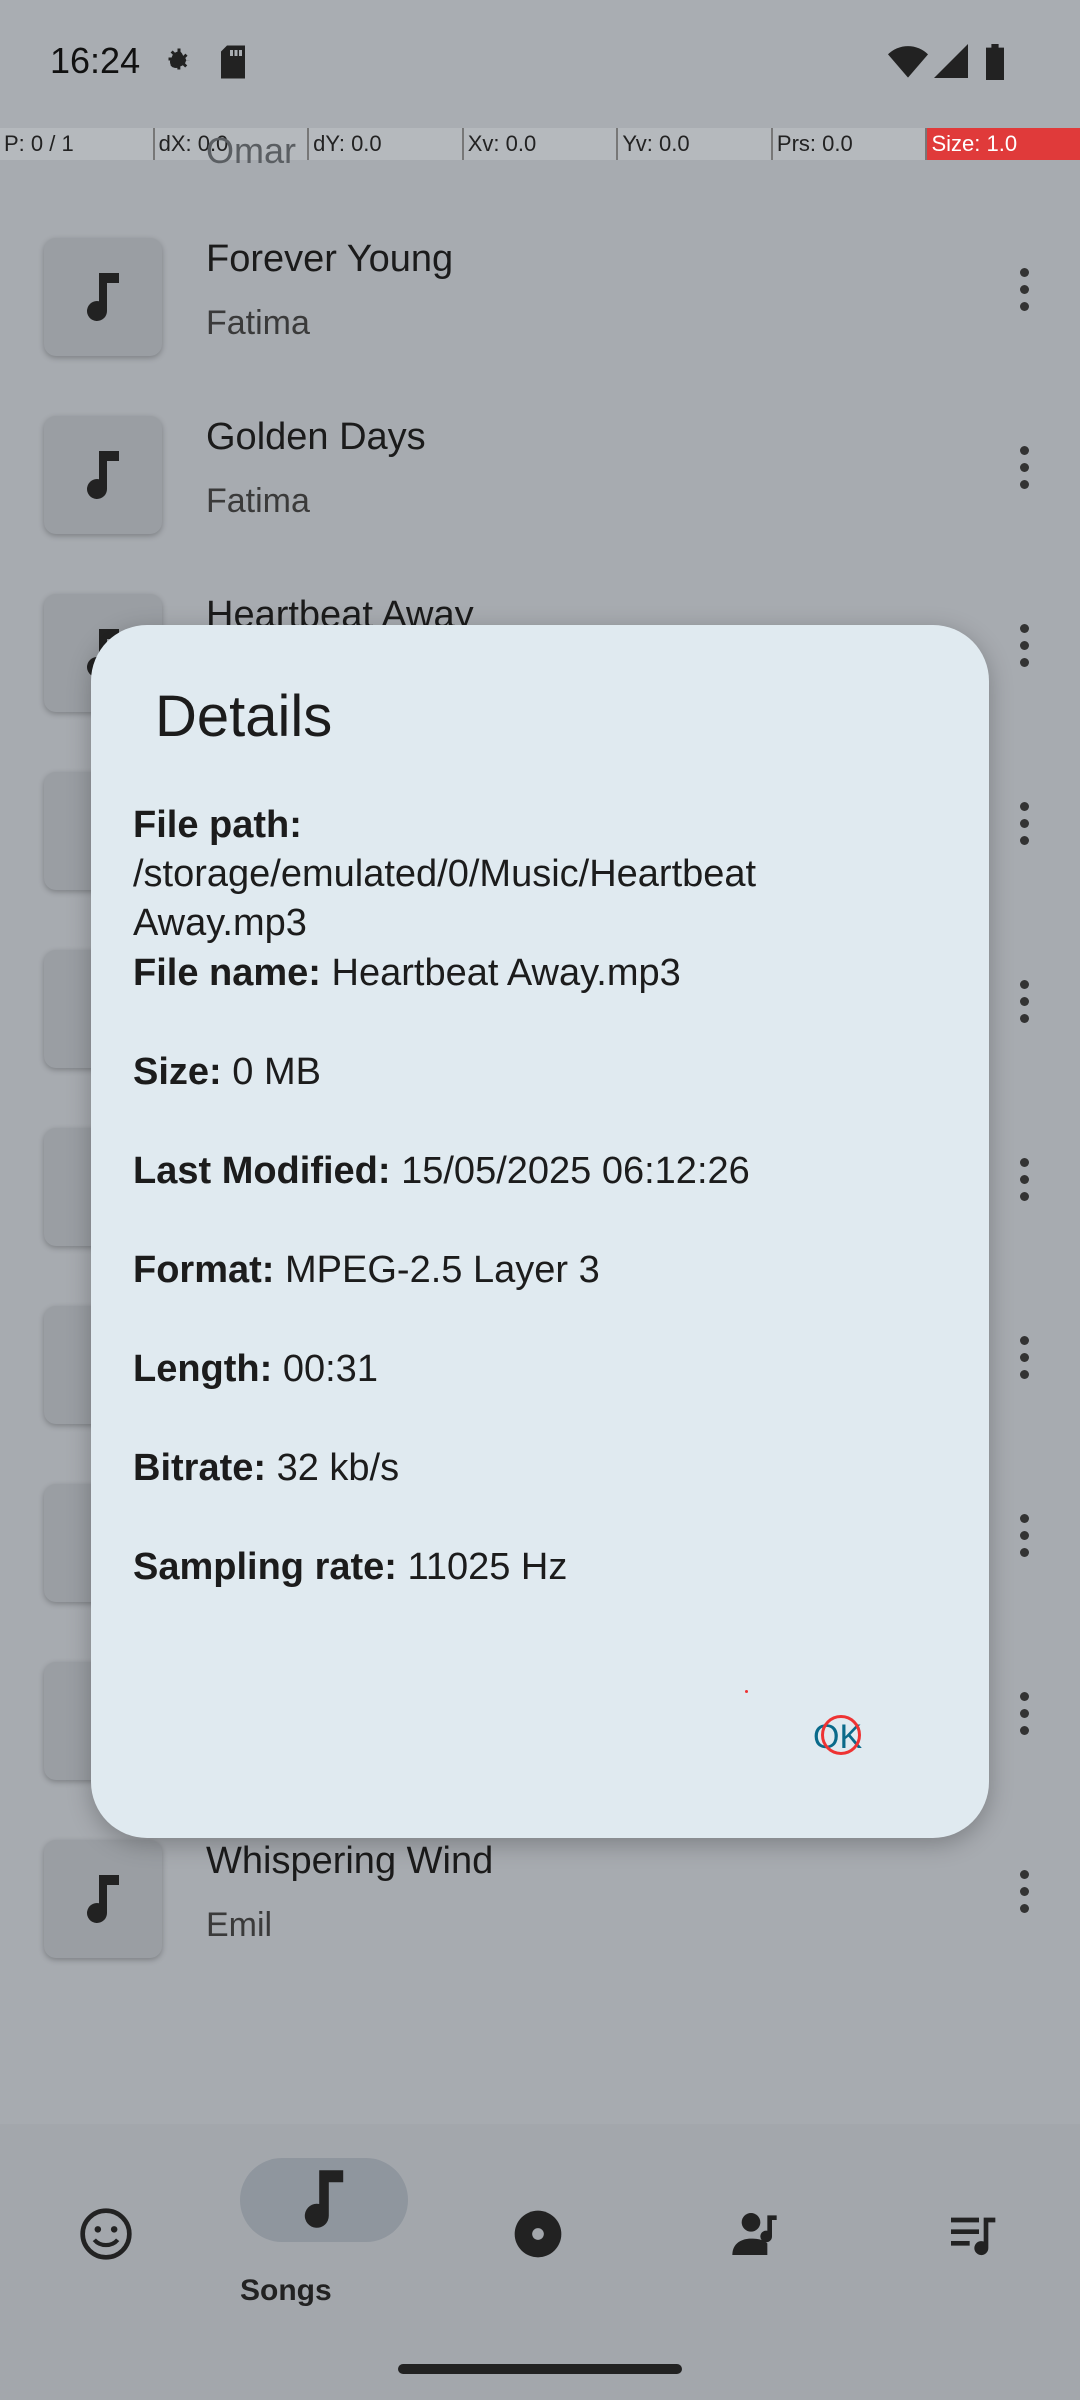 Image resolution: width=1080 pixels, height=2400 pixels. What do you see at coordinates (203, 1369) in the screenshot?
I see `detail-label: Length:` at bounding box center [203, 1369].